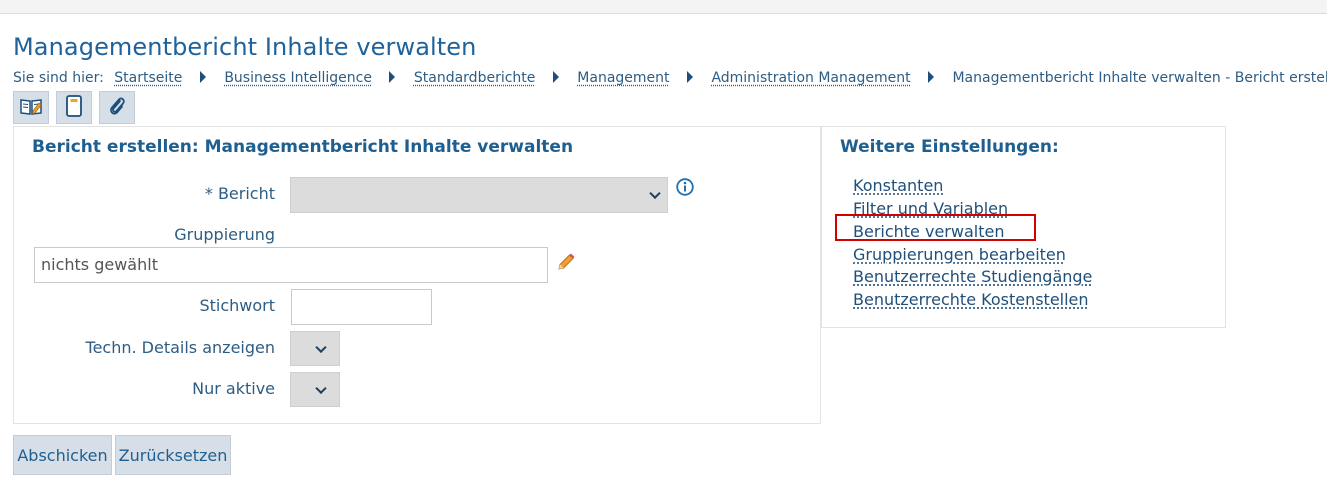  Describe the element at coordinates (971, 299) in the screenshot. I see `link-benutzerrechte-kostenstellen: Benutzerrechte Kostenstellen` at that location.